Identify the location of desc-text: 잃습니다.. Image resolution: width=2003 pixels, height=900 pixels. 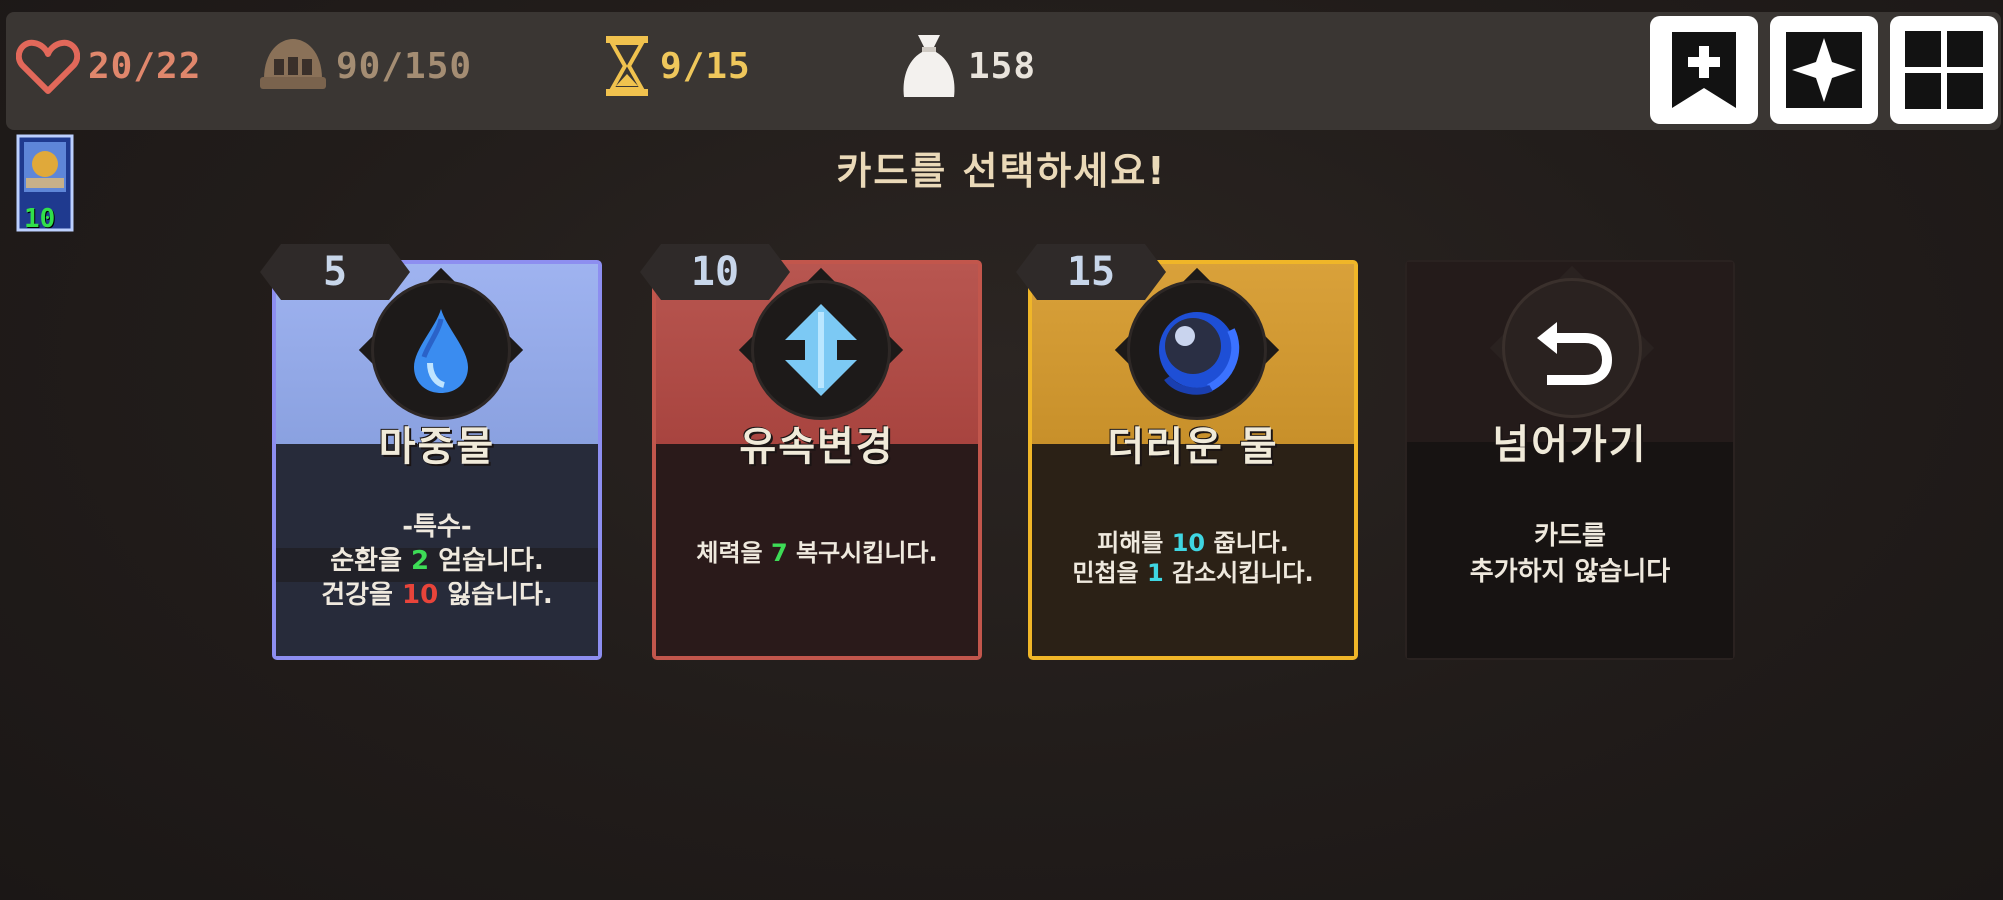
(495, 595).